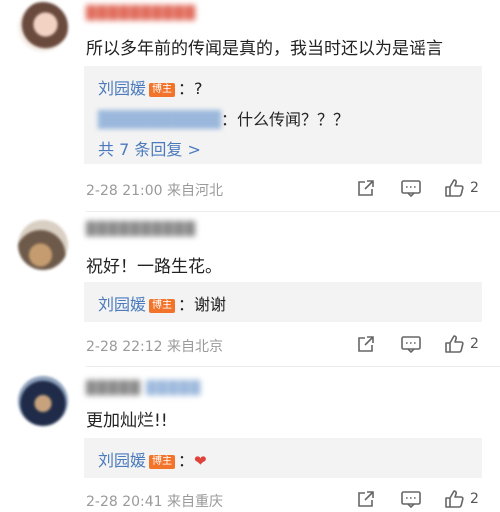 The width and height of the screenshot is (500, 512). Describe the element at coordinates (155, 191) in the screenshot. I see `comment-meta: 2-28 21:00 来自河北` at that location.